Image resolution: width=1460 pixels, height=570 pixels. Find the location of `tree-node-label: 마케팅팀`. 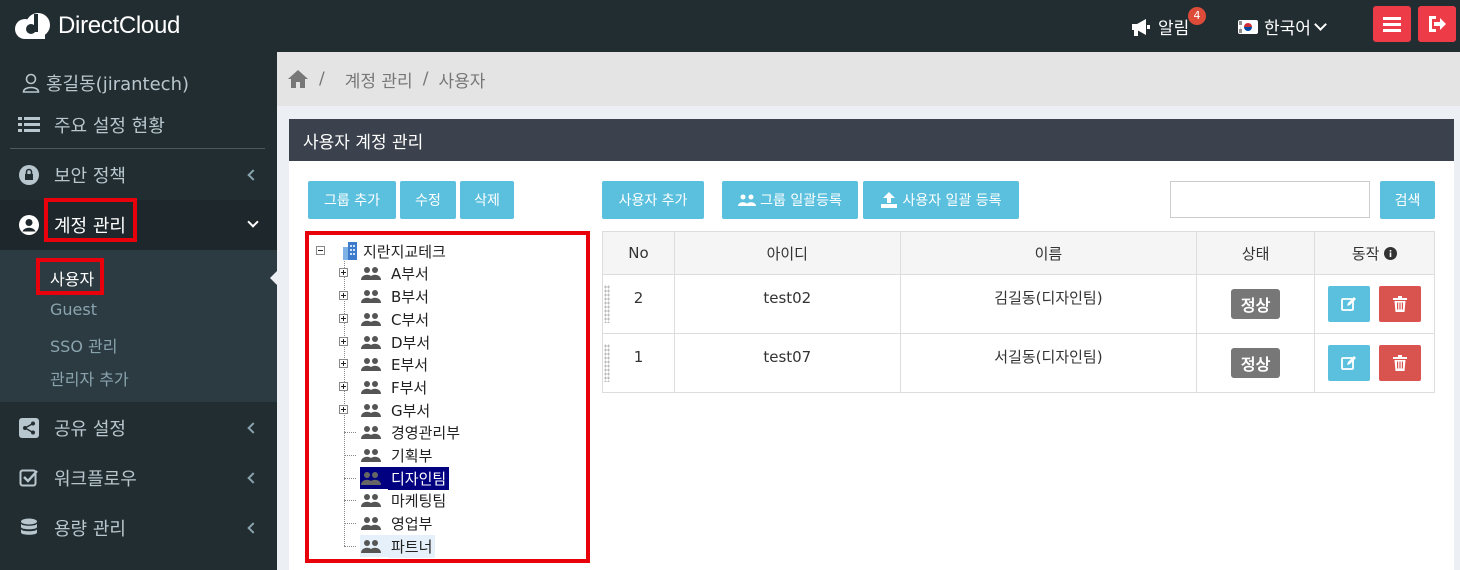

tree-node-label: 마케팅팀 is located at coordinates (419, 500).